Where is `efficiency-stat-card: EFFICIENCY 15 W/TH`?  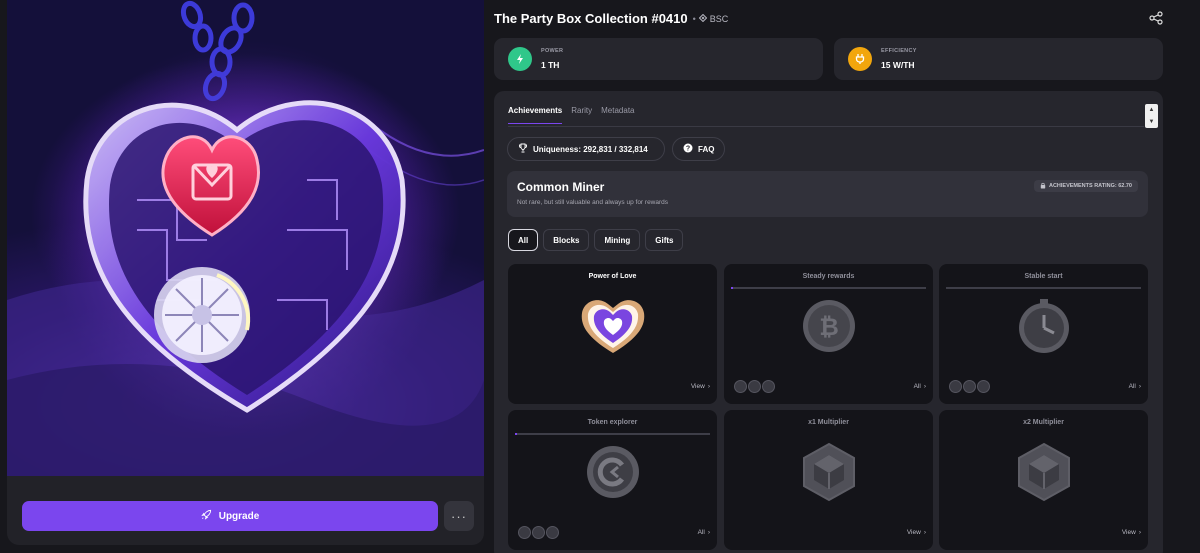 efficiency-stat-card: EFFICIENCY 15 W/TH is located at coordinates (998, 59).